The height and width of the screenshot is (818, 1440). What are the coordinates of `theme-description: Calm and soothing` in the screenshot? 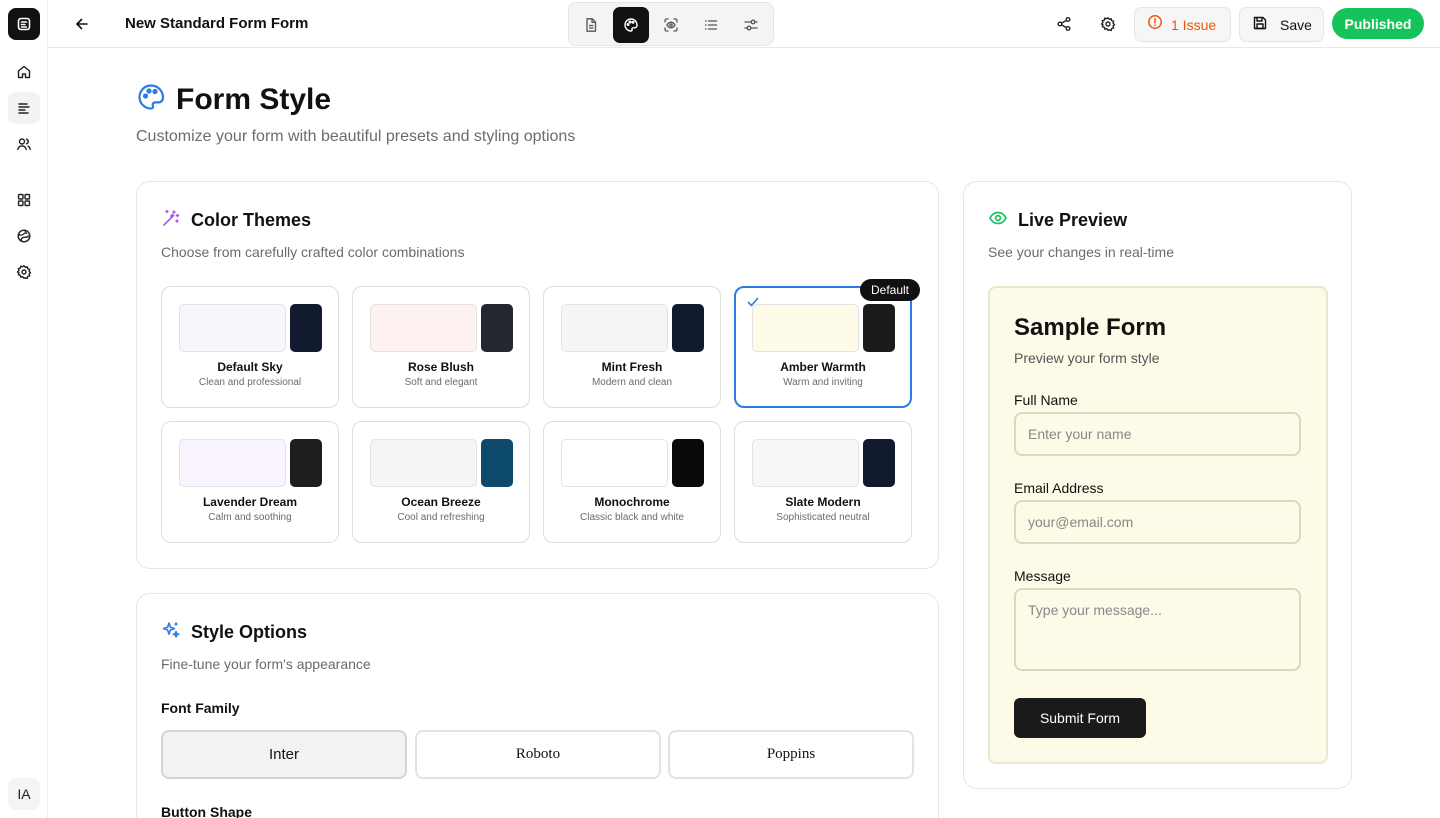 It's located at (250, 517).